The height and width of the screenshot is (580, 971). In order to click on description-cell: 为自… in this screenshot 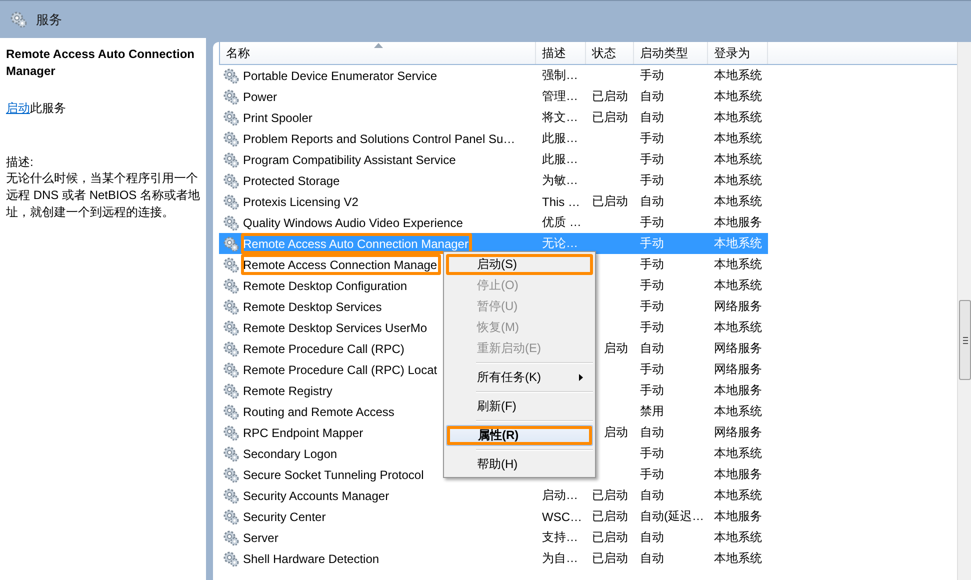, I will do `click(560, 558)`.